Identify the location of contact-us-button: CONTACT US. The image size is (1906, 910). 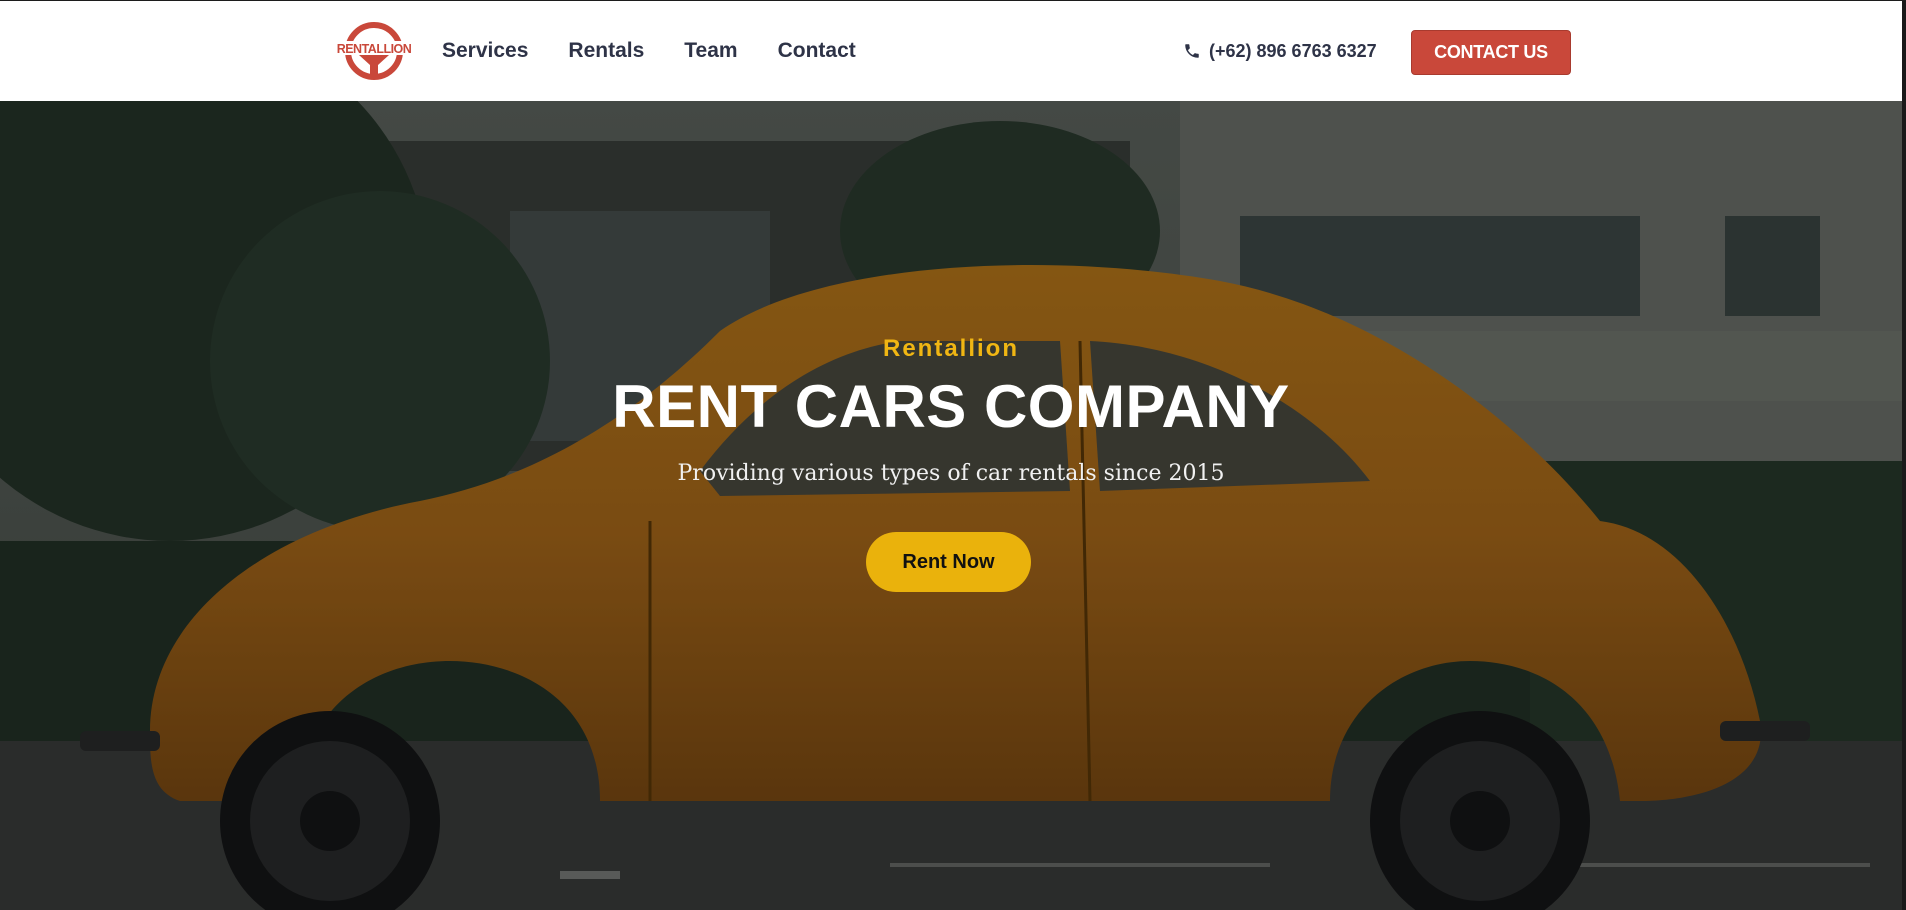
(1491, 52).